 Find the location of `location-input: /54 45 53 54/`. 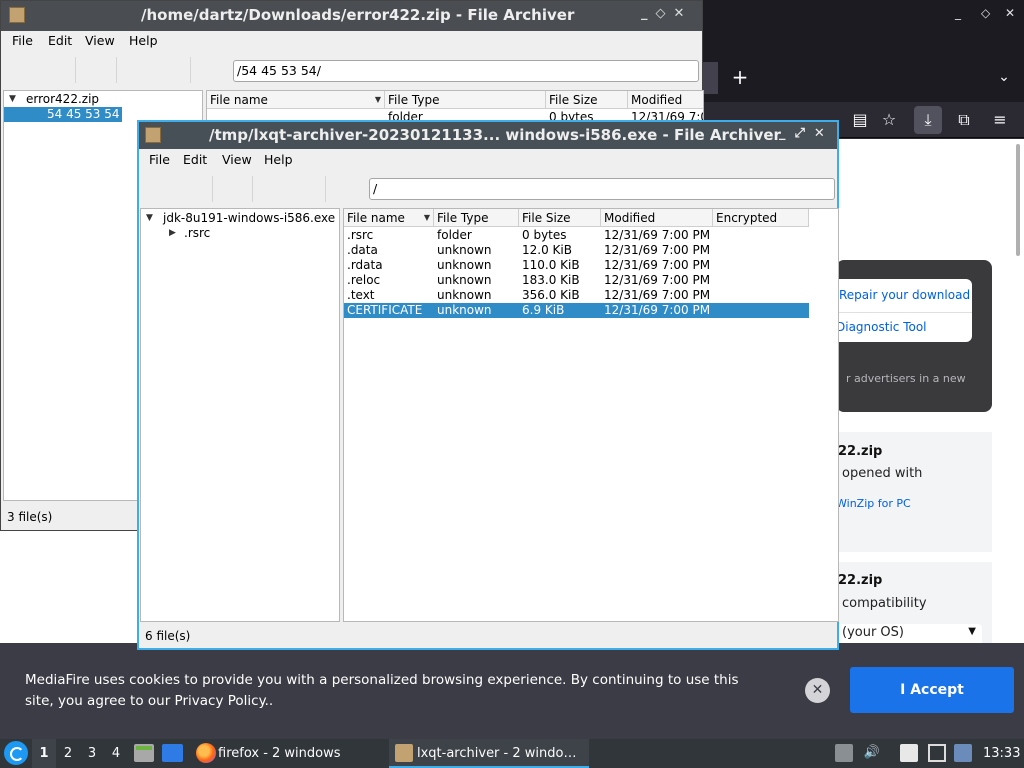

location-input: /54 45 53 54/ is located at coordinates (466, 71).